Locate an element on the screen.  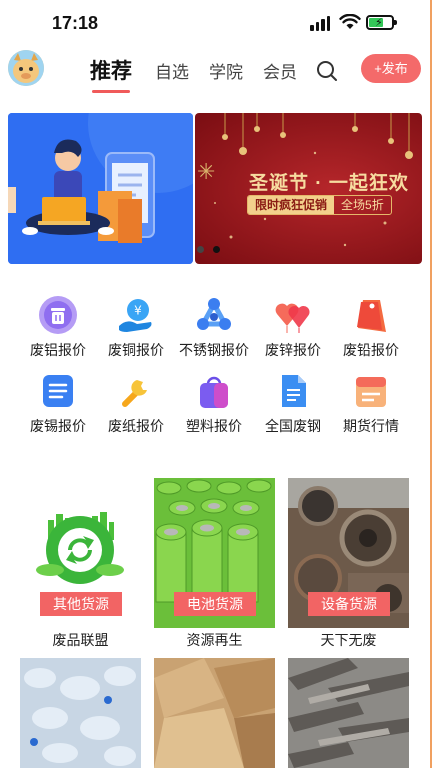
banner-promo-tag: 限时疯狂促销 全场5折 is located at coordinates (319, 205).